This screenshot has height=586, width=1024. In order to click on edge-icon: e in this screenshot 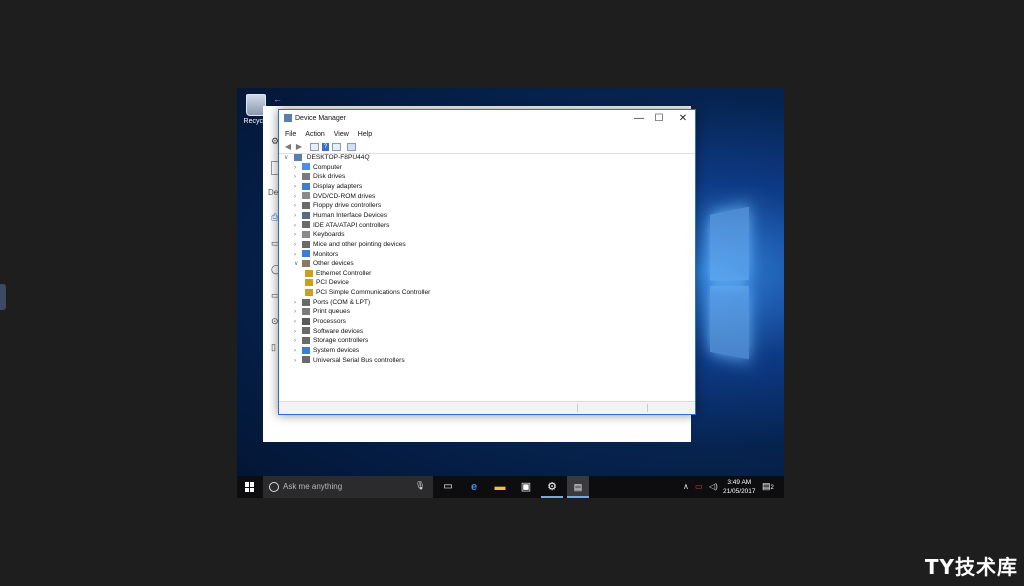, I will do `click(474, 487)`.